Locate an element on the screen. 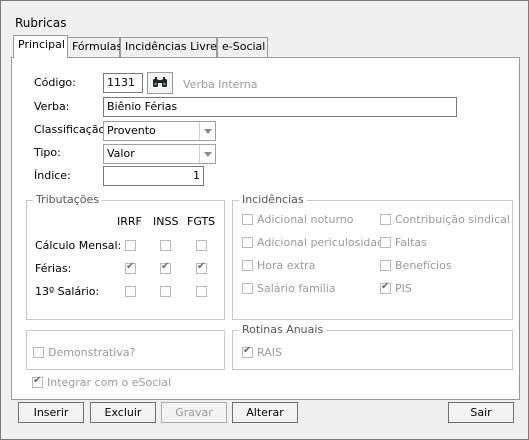 The height and width of the screenshot is (440, 529). pis-checkbox: ✔ is located at coordinates (385, 287).